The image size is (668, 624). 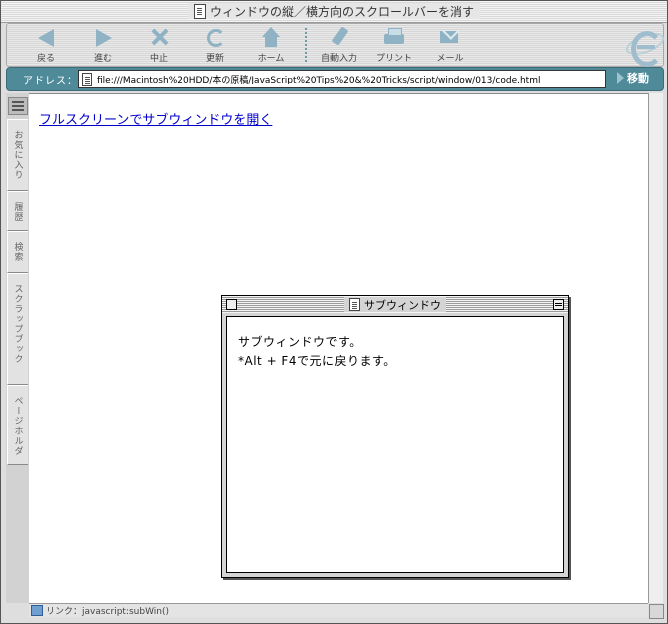 I want to click on address-bar: アドレス： 移動, so click(x=335, y=79).